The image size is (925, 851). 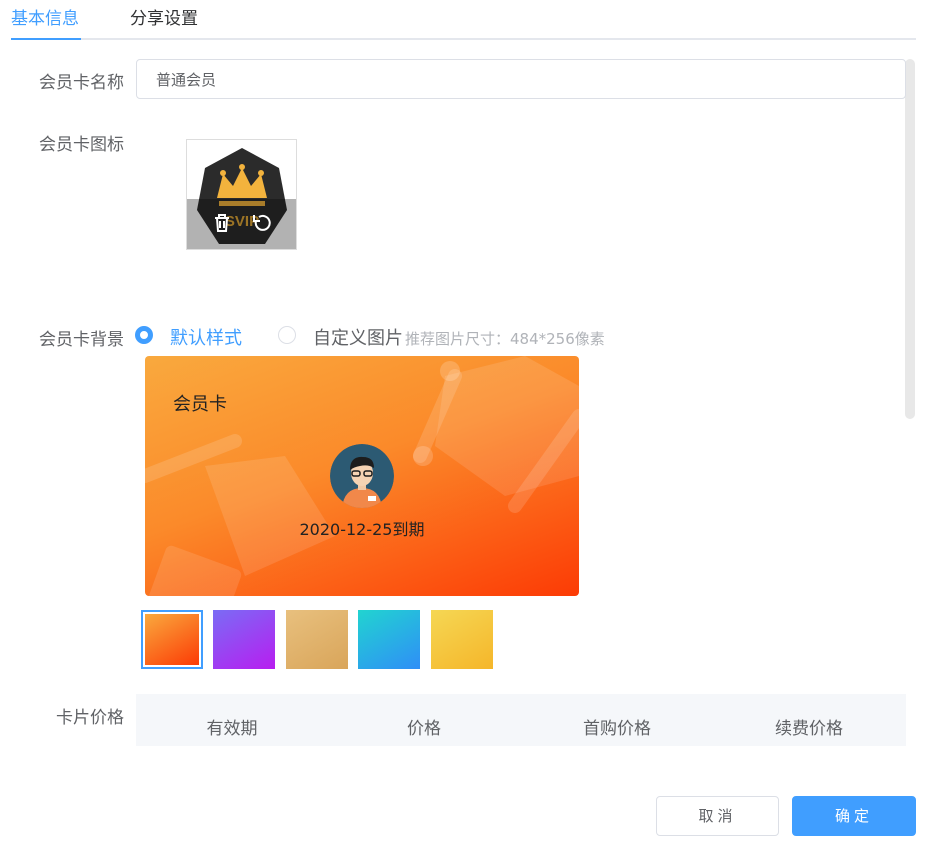 What do you see at coordinates (424, 729) in the screenshot?
I see `column-price: 价格` at bounding box center [424, 729].